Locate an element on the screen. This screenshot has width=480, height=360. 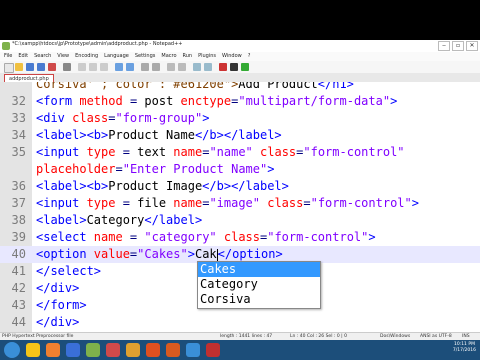
zoom-in-icon is located at coordinates (171, 67).